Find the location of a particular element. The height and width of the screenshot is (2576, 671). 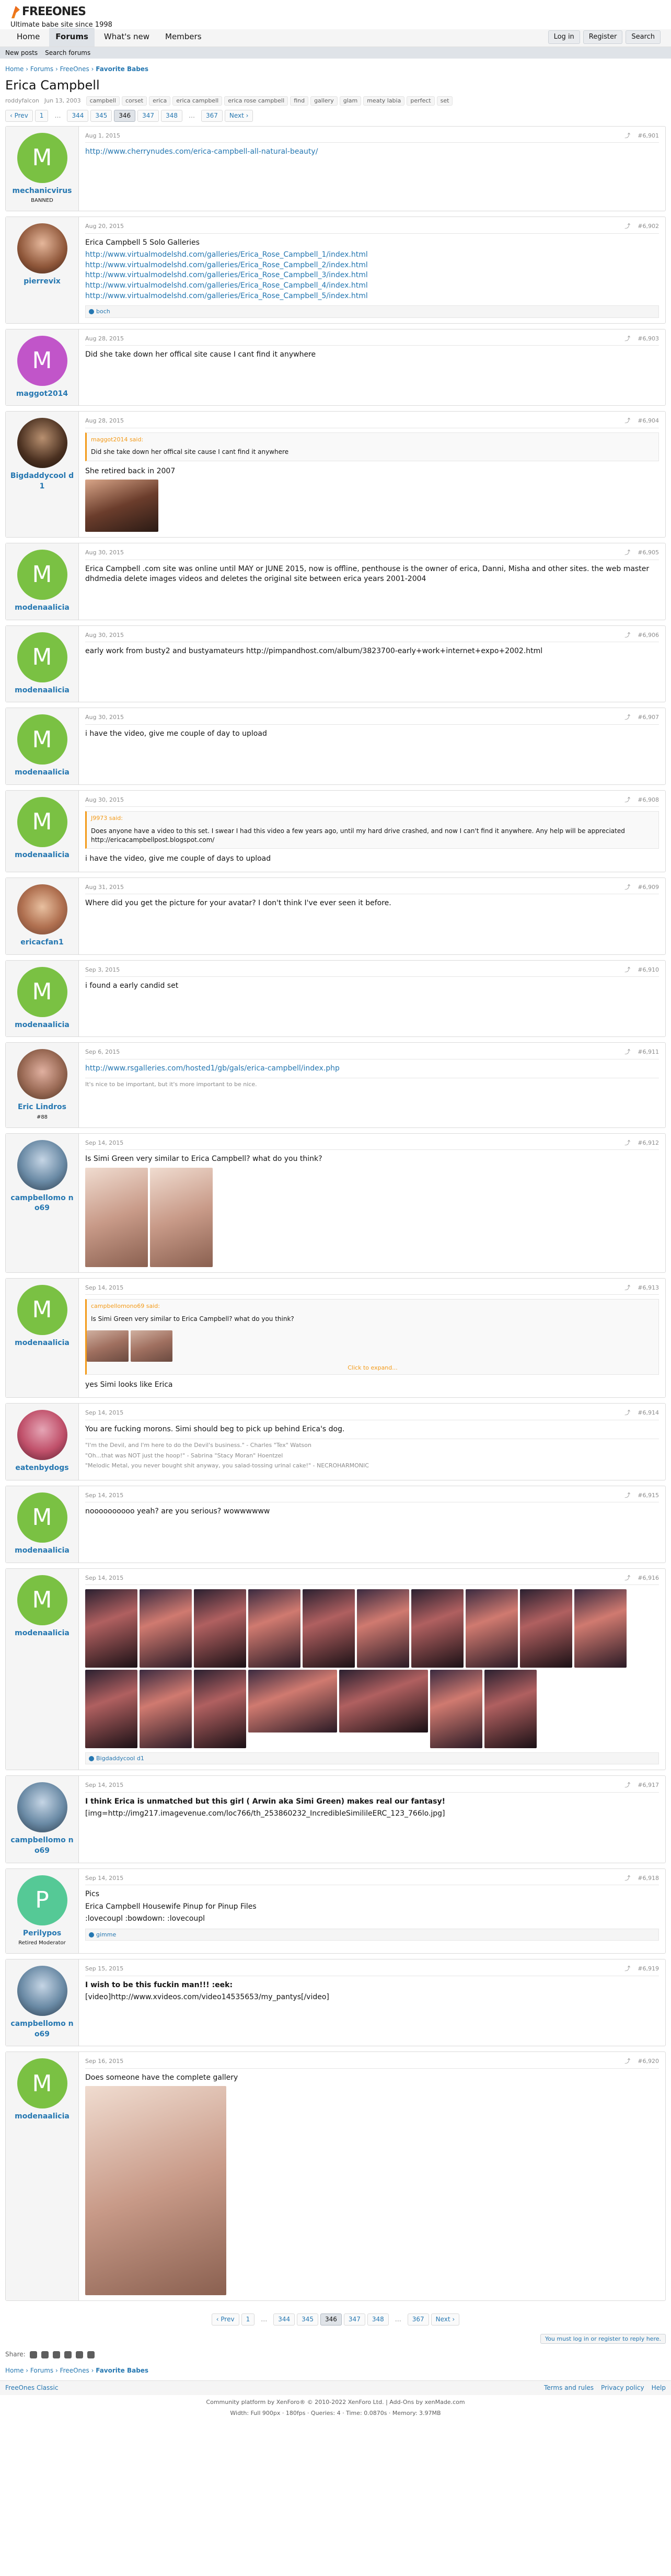

crumb-home: Home is located at coordinates (14, 69).